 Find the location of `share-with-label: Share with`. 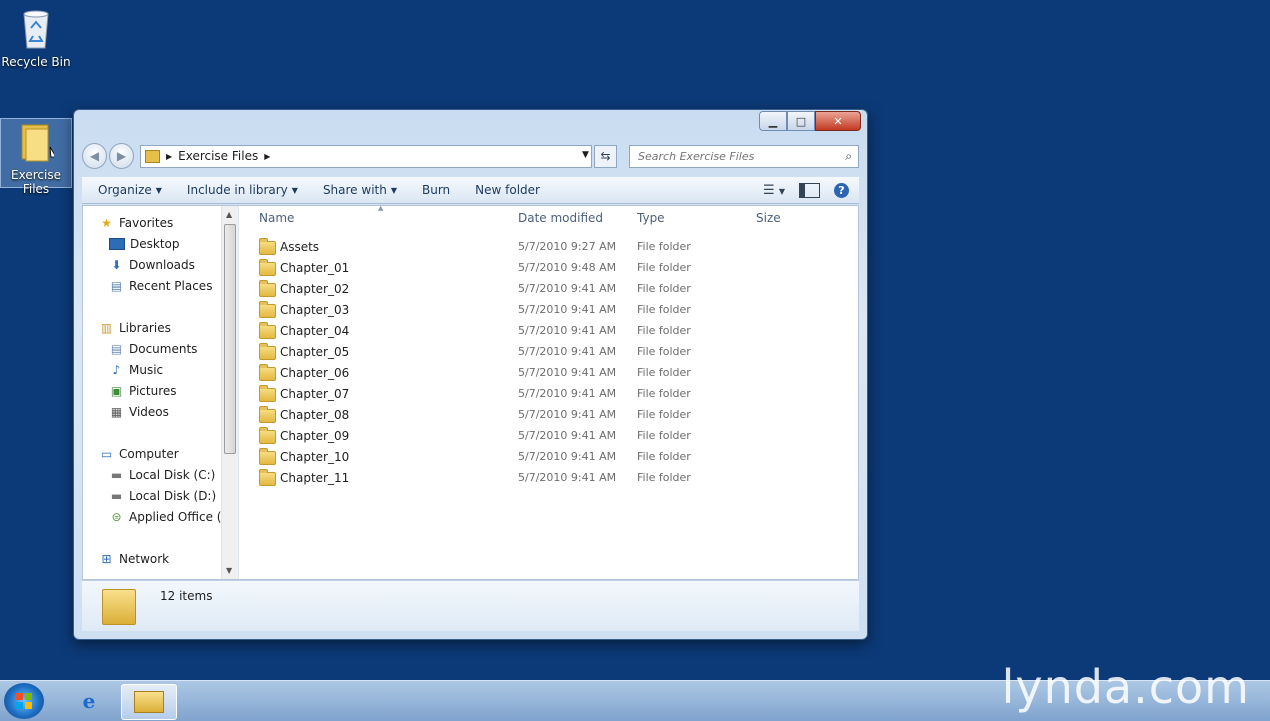

share-with-label: Share with is located at coordinates (354, 190).